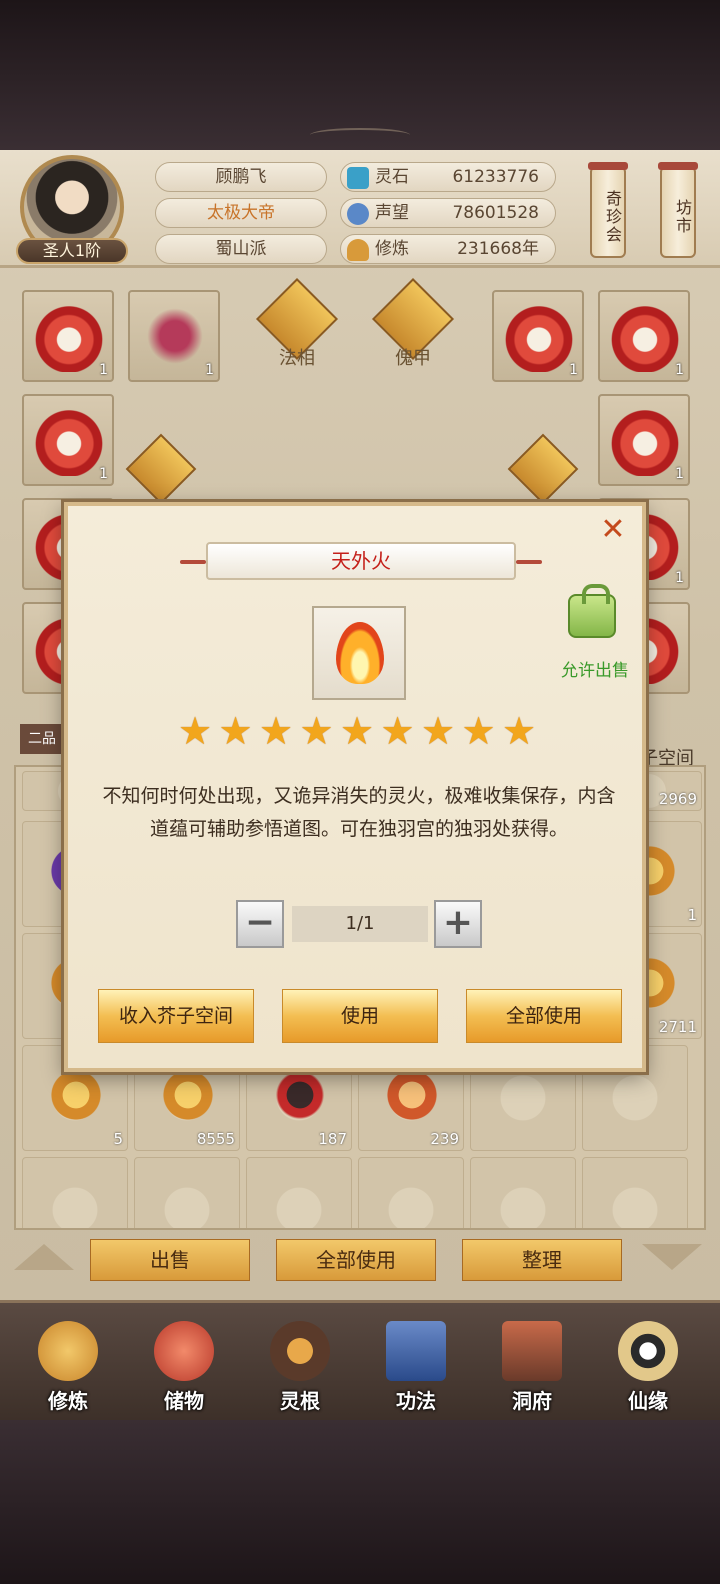 This screenshot has height=1584, width=720. Describe the element at coordinates (595, 671) in the screenshot. I see `allow-sell-label: 允许出售` at that location.